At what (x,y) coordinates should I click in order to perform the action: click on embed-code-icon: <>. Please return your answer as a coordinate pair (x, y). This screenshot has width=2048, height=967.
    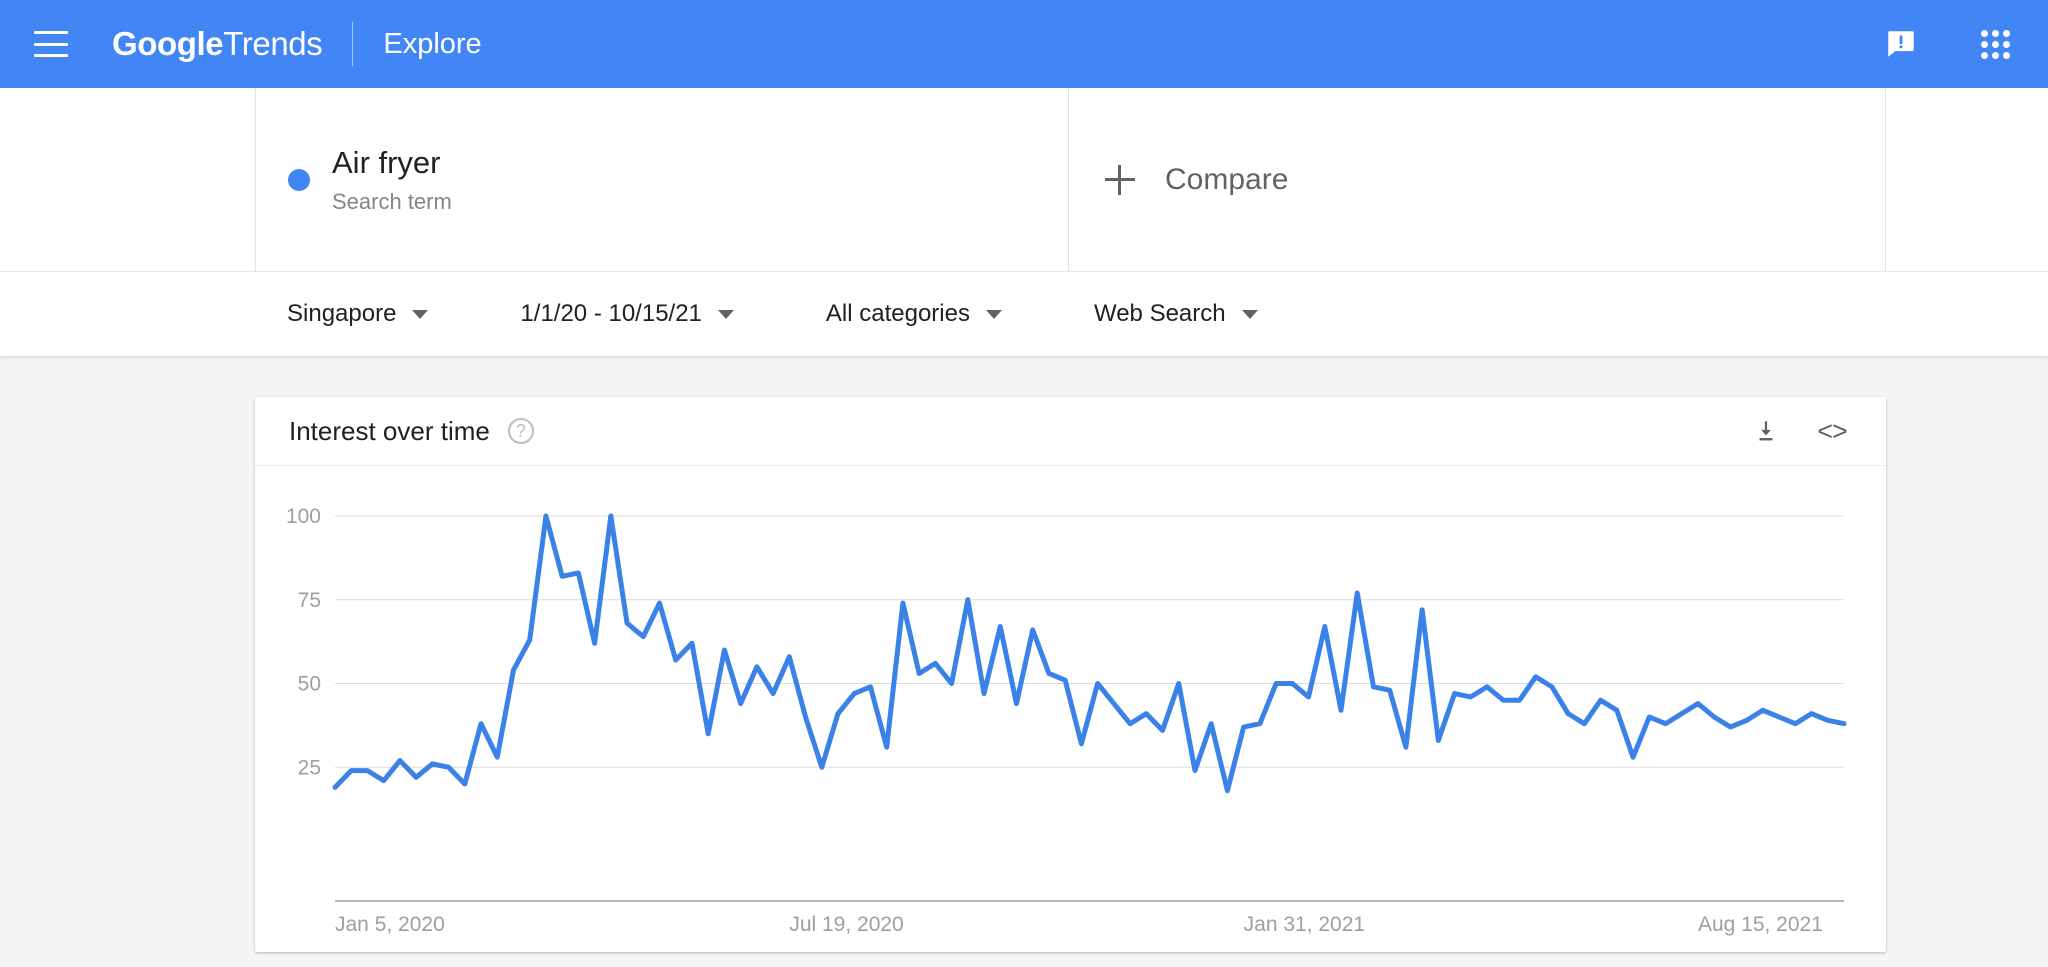
    Looking at the image, I should click on (1832, 431).